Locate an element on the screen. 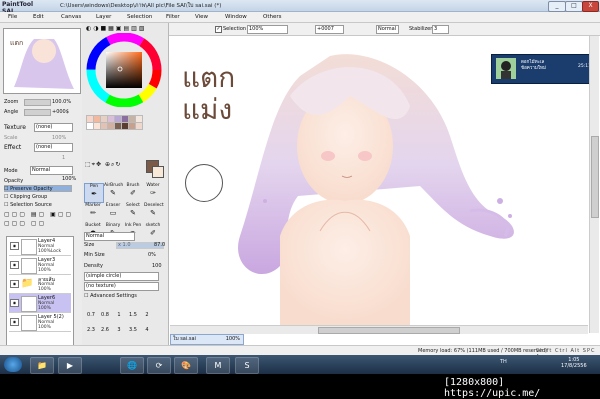  tool-label: Deselect is located at coordinates (154, 205).